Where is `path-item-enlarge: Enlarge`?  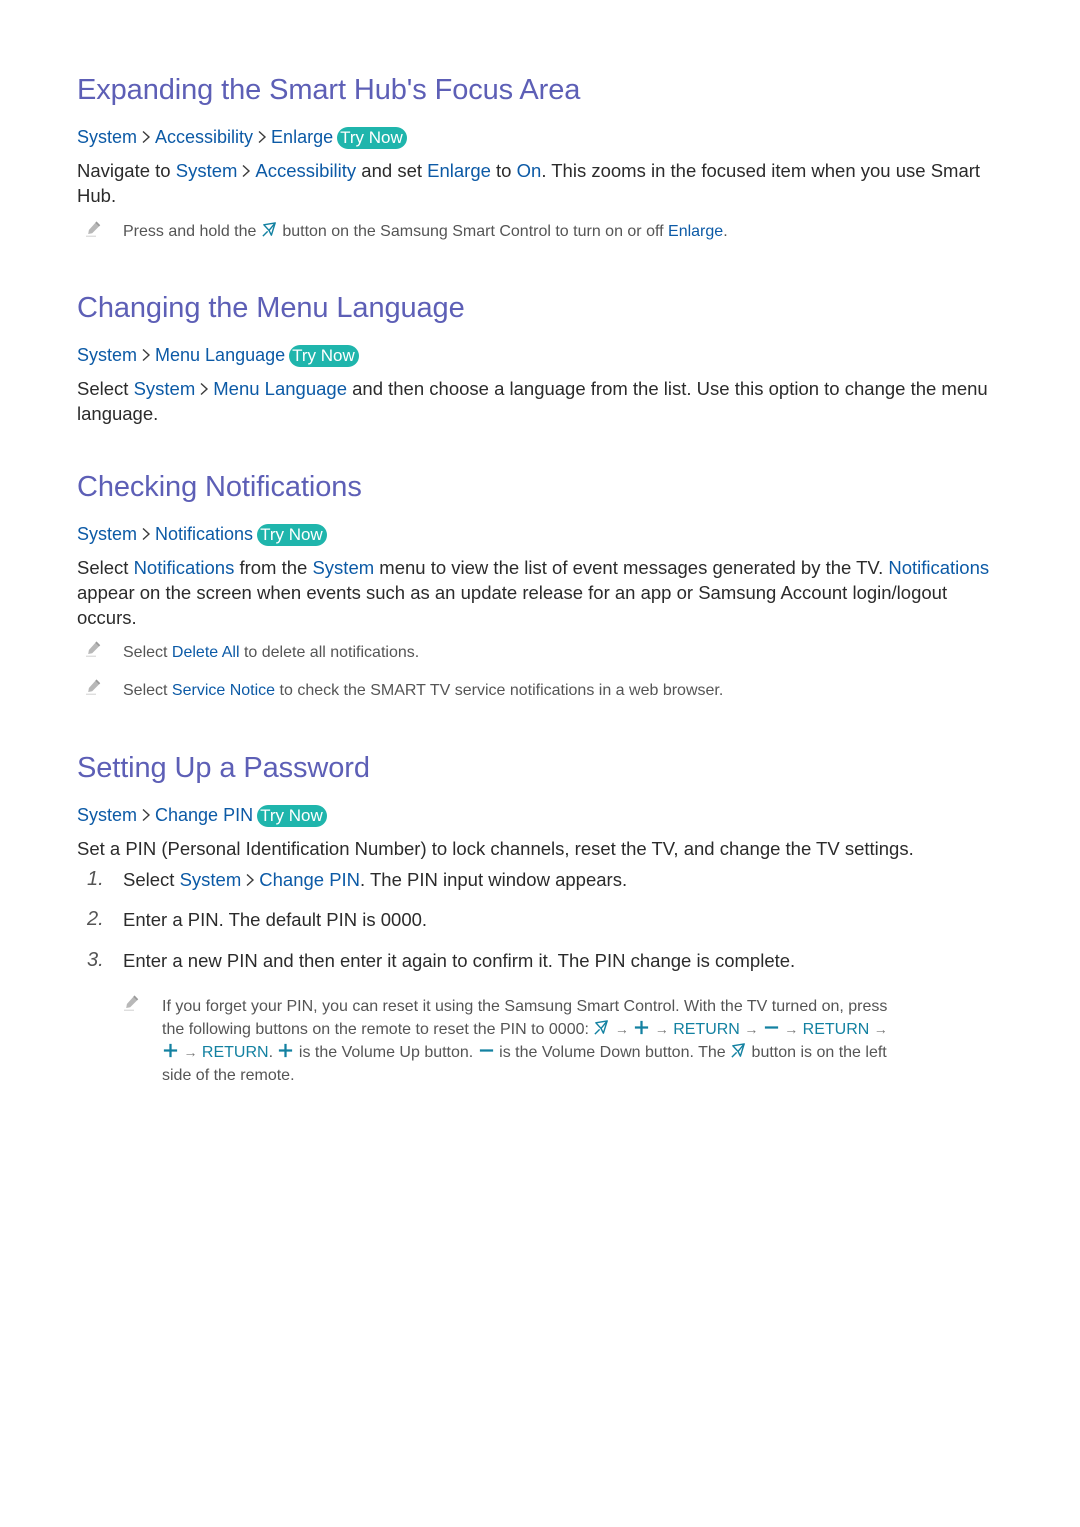 path-item-enlarge: Enlarge is located at coordinates (302, 137).